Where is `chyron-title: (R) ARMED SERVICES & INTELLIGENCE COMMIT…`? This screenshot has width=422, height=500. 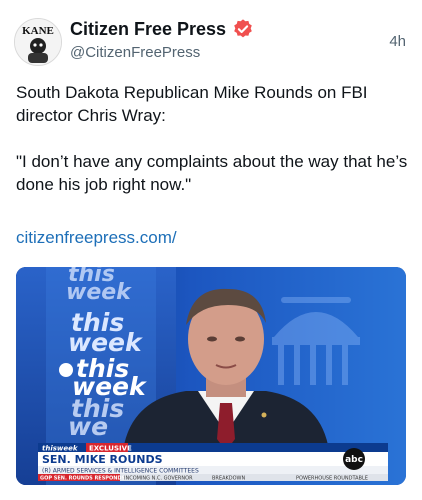
chyron-title: (R) ARMED SERVICES & INTELLIGENCE COMMIT… is located at coordinates (120, 471).